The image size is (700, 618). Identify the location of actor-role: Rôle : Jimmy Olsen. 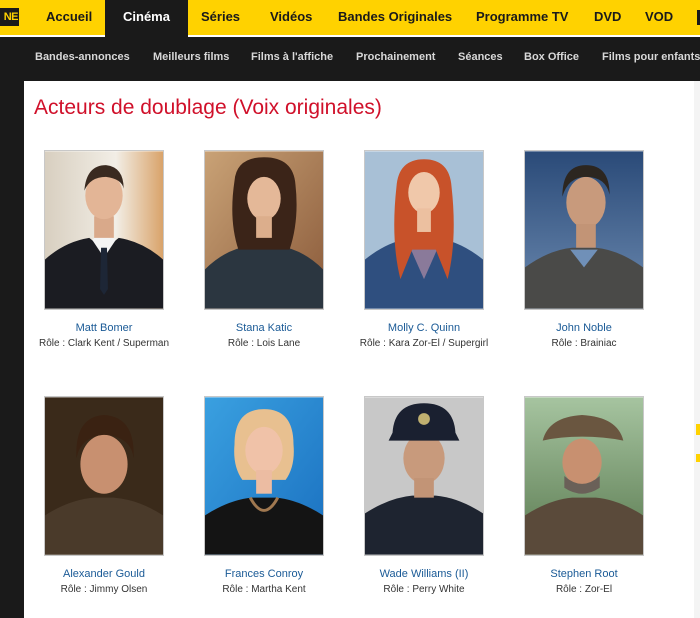
(104, 589).